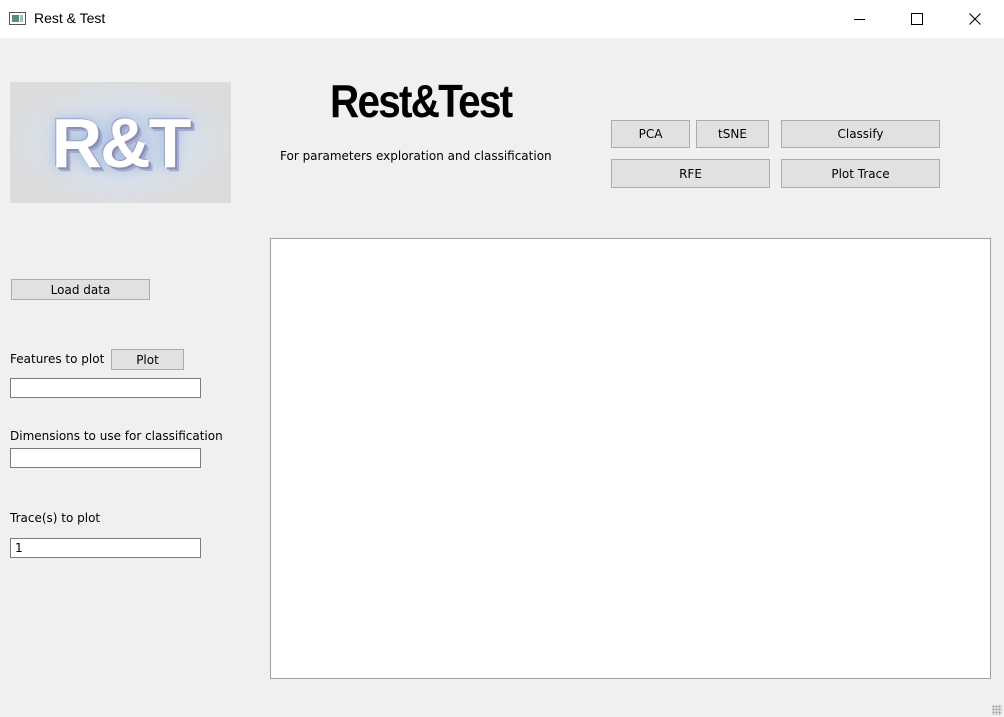 Image resolution: width=1004 pixels, height=717 pixels. What do you see at coordinates (105, 548) in the screenshot?
I see `traces-input` at bounding box center [105, 548].